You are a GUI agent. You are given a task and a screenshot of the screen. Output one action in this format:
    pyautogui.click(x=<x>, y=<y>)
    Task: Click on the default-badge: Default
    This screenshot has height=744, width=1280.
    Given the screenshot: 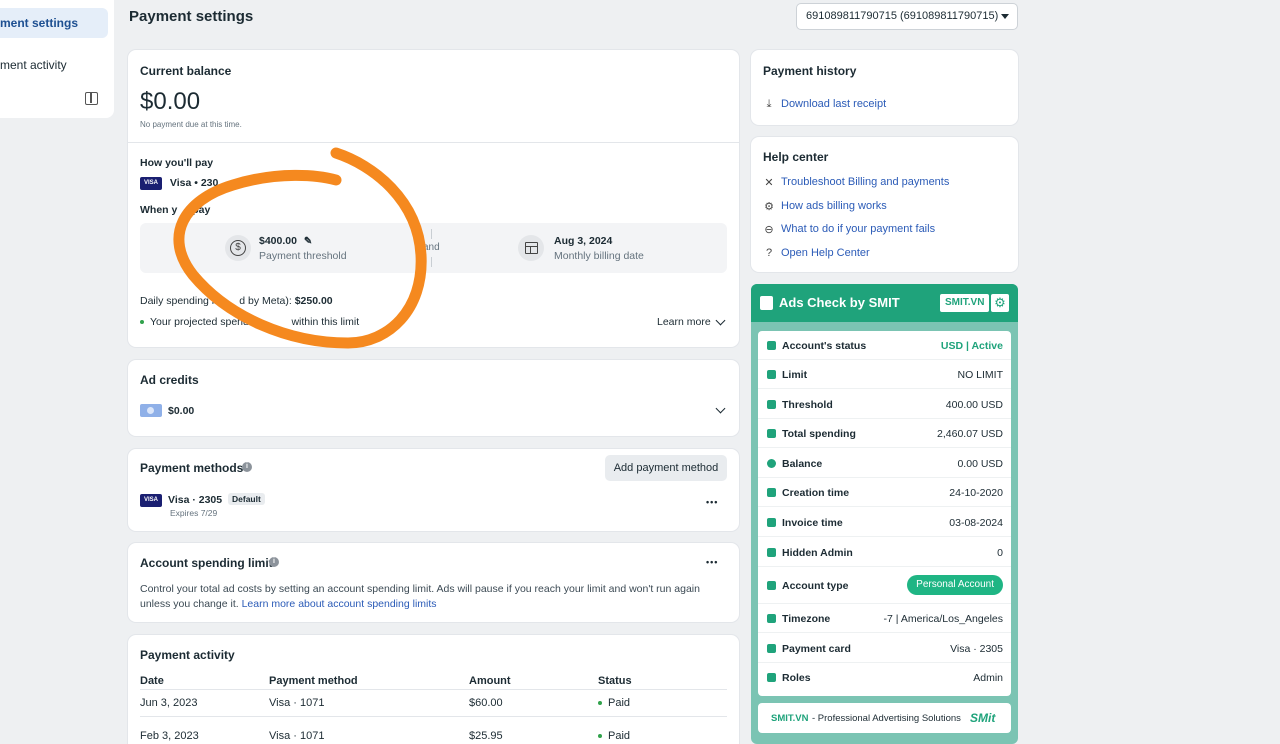 What is the action you would take?
    pyautogui.click(x=246, y=499)
    